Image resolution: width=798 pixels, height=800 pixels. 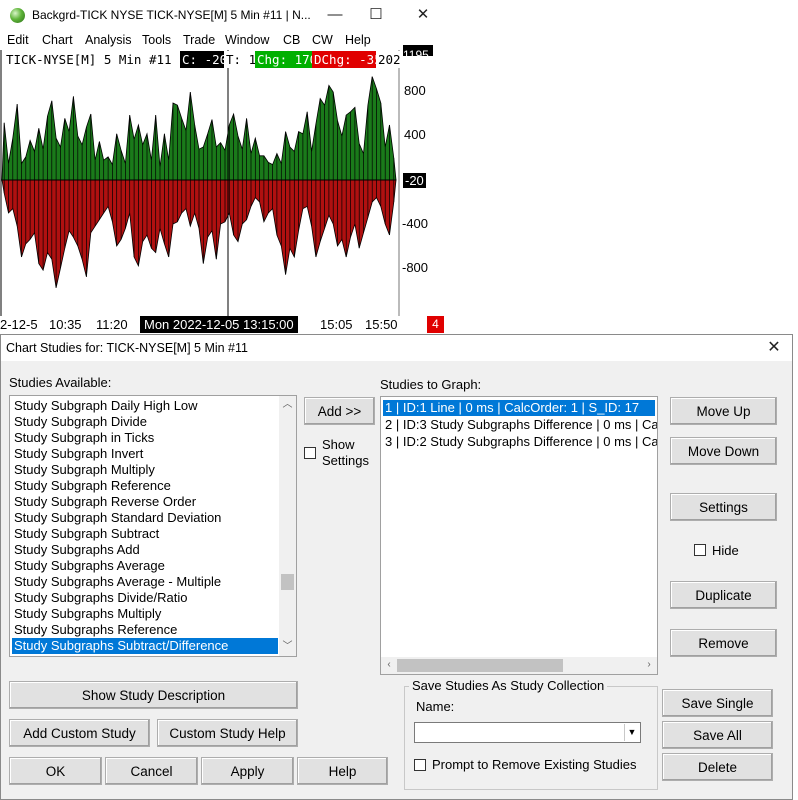 What do you see at coordinates (381, 324) in the screenshot?
I see `time-label-1550: 15:50` at bounding box center [381, 324].